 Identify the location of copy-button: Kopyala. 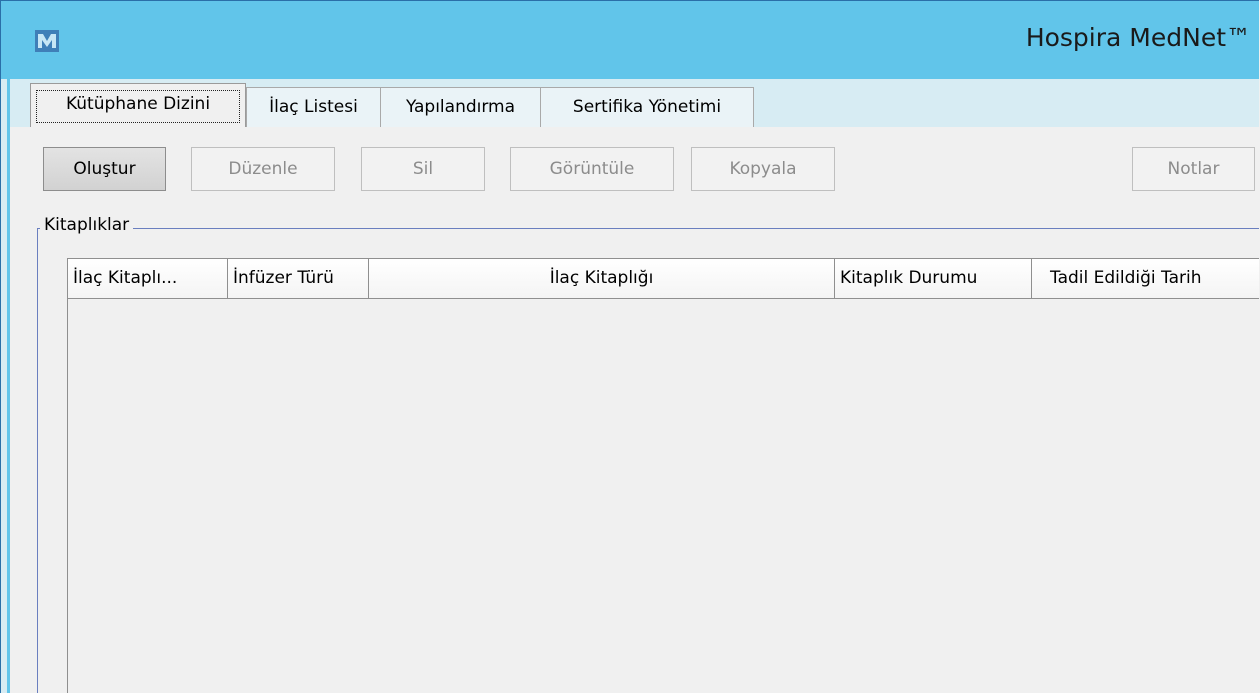
(763, 169).